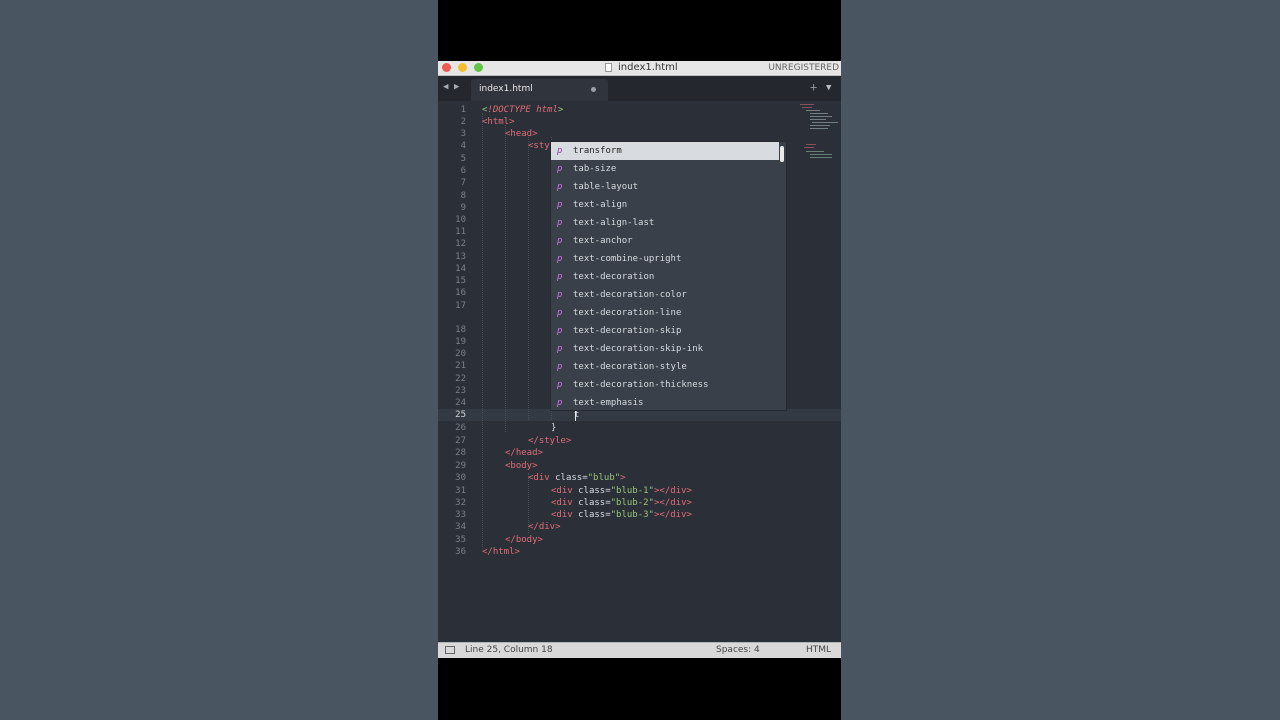 The height and width of the screenshot is (720, 1280). Describe the element at coordinates (597, 151) in the screenshot. I see `autocomplete-item-label: transform` at that location.